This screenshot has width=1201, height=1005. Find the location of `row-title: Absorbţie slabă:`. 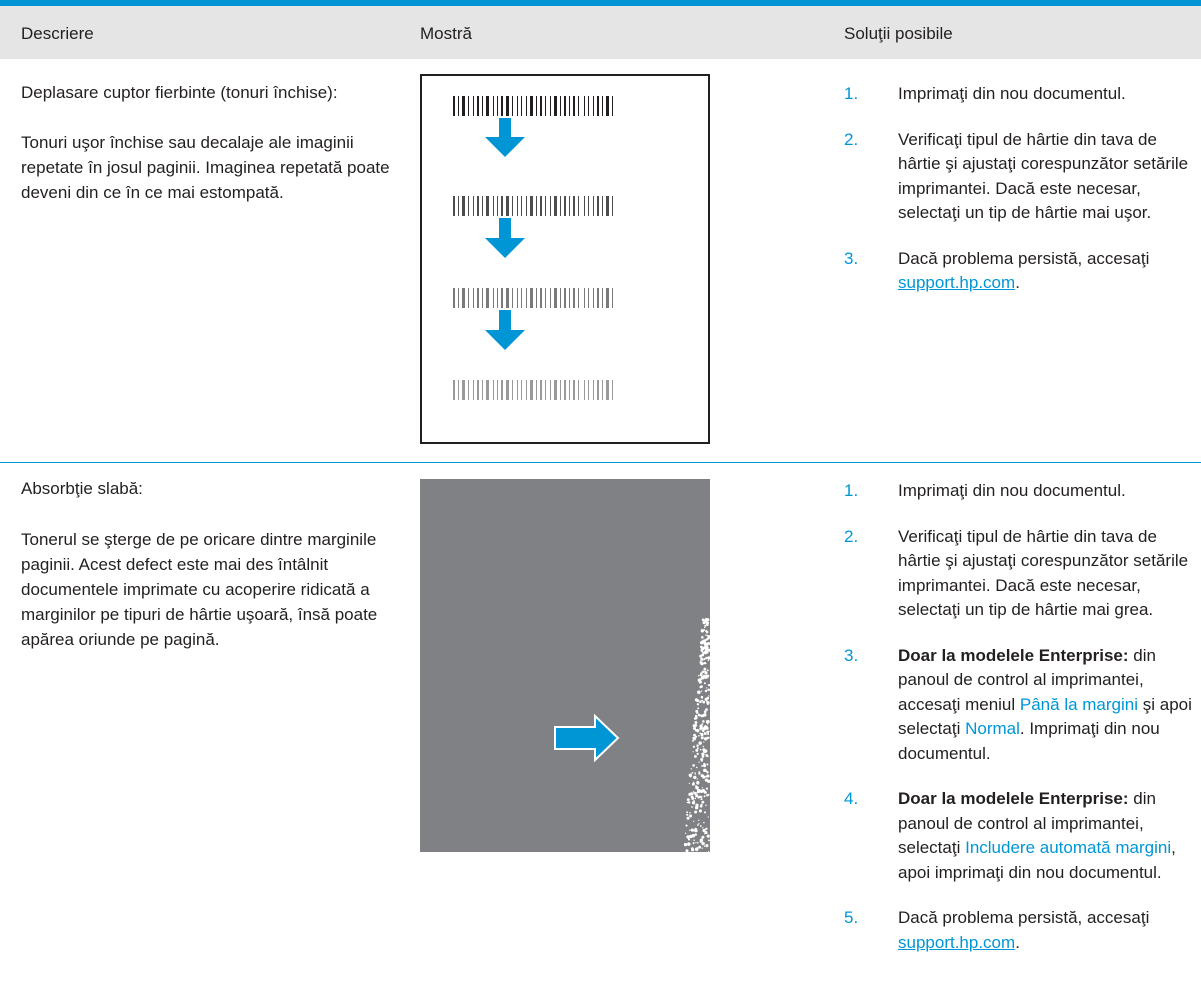

row-title: Absorbţie slabă: is located at coordinates (82, 488).